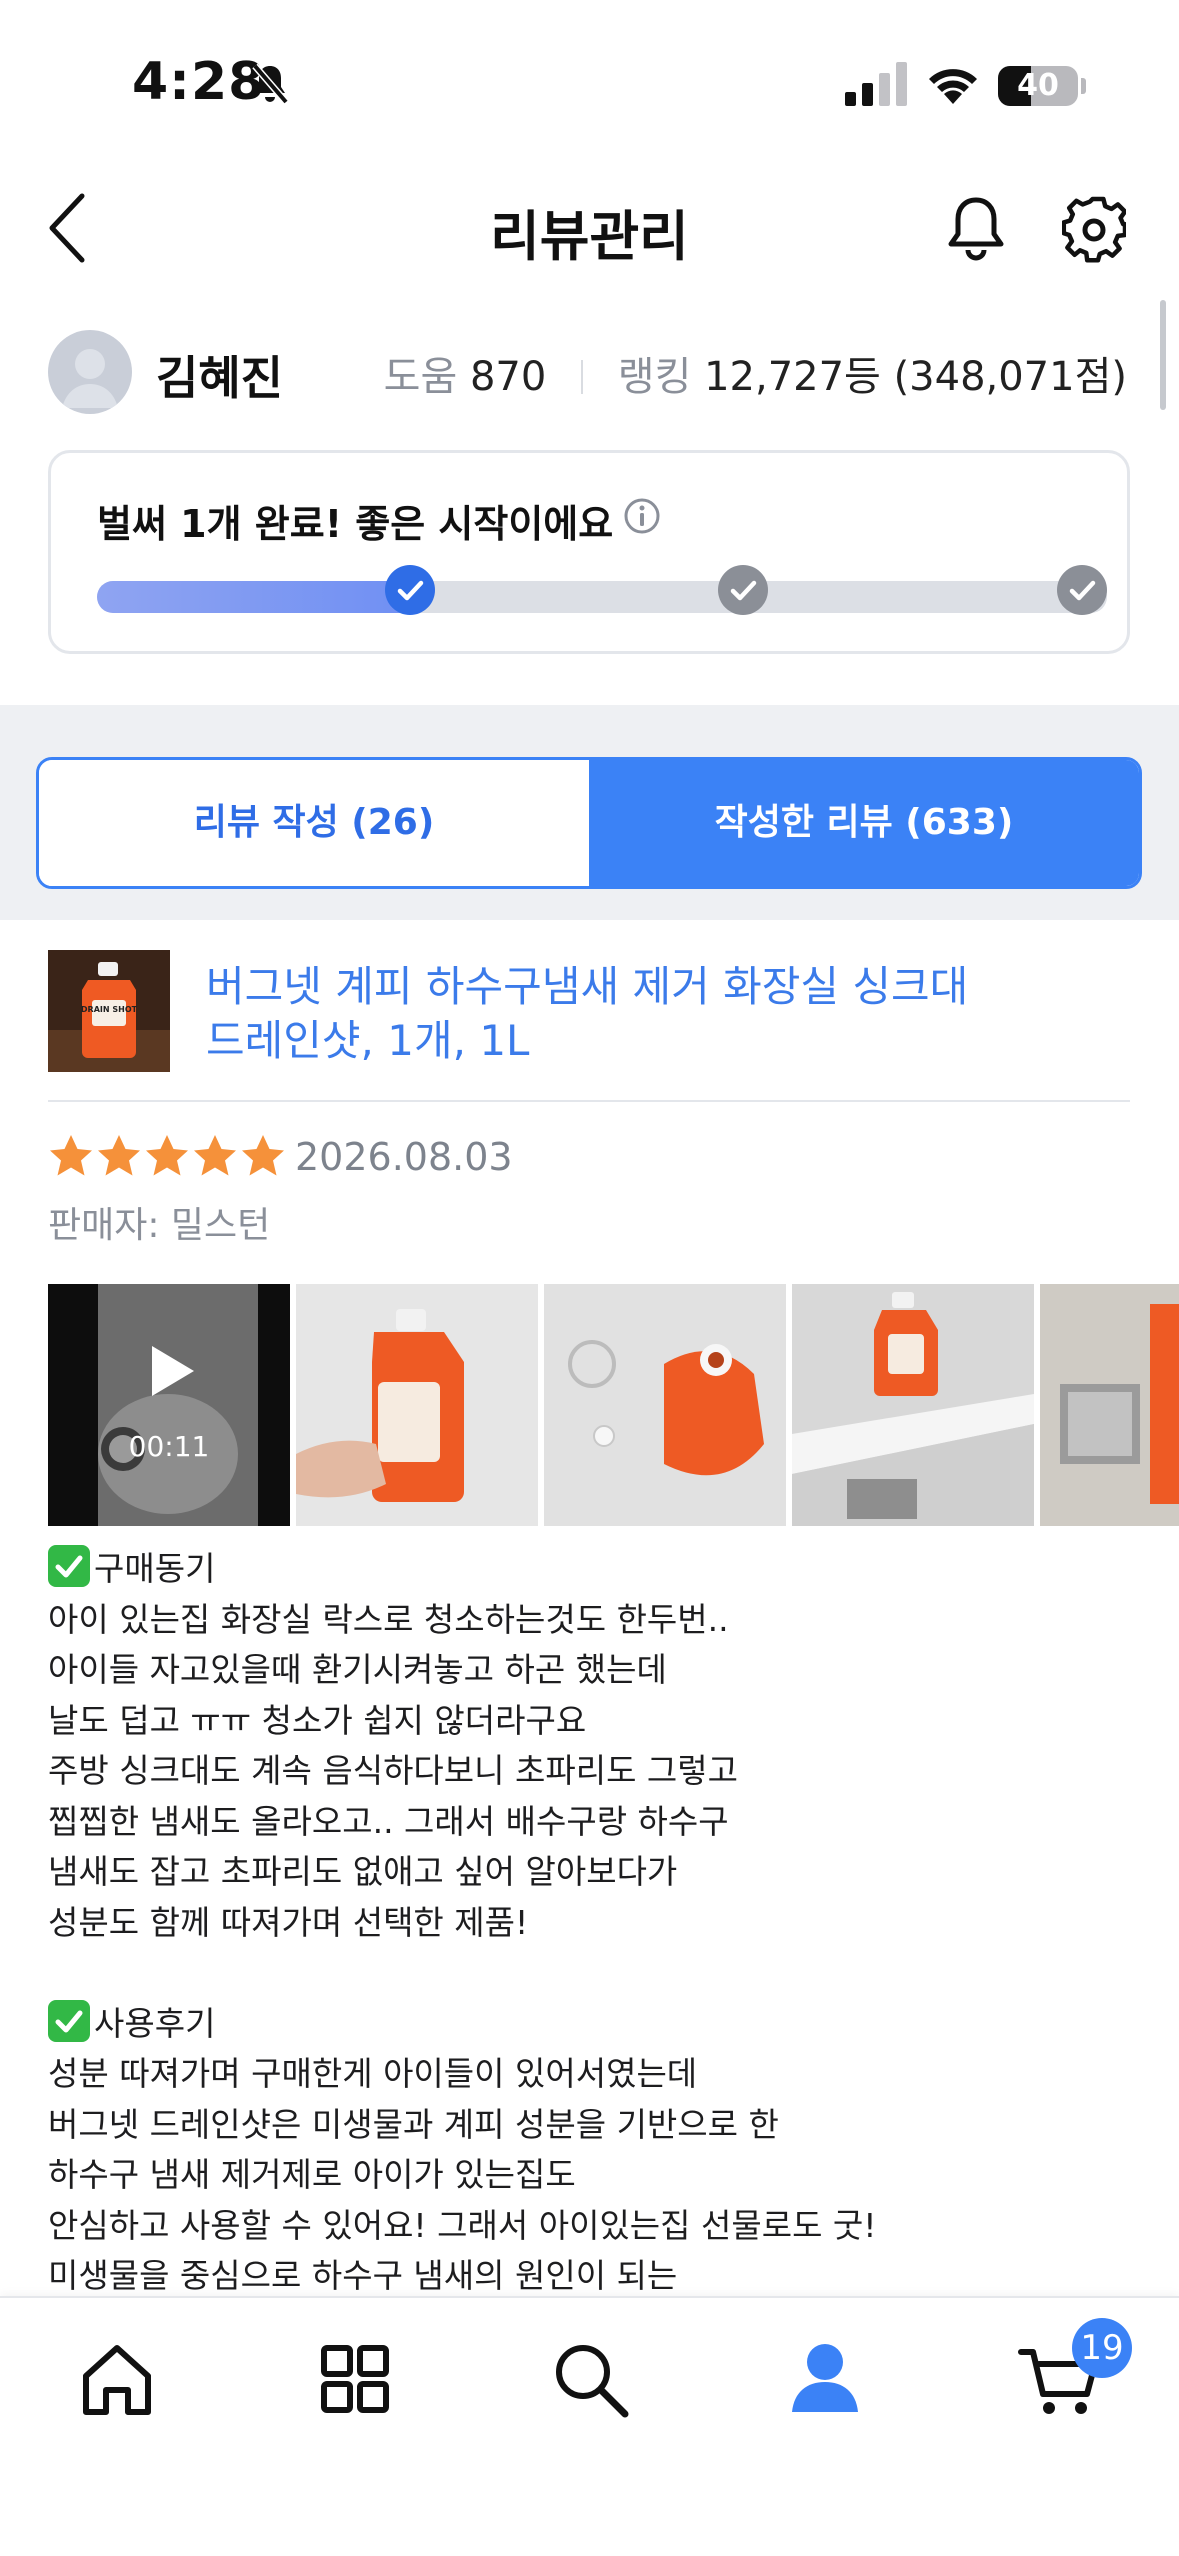  What do you see at coordinates (953, 86) in the screenshot?
I see `wifi-icon` at bounding box center [953, 86].